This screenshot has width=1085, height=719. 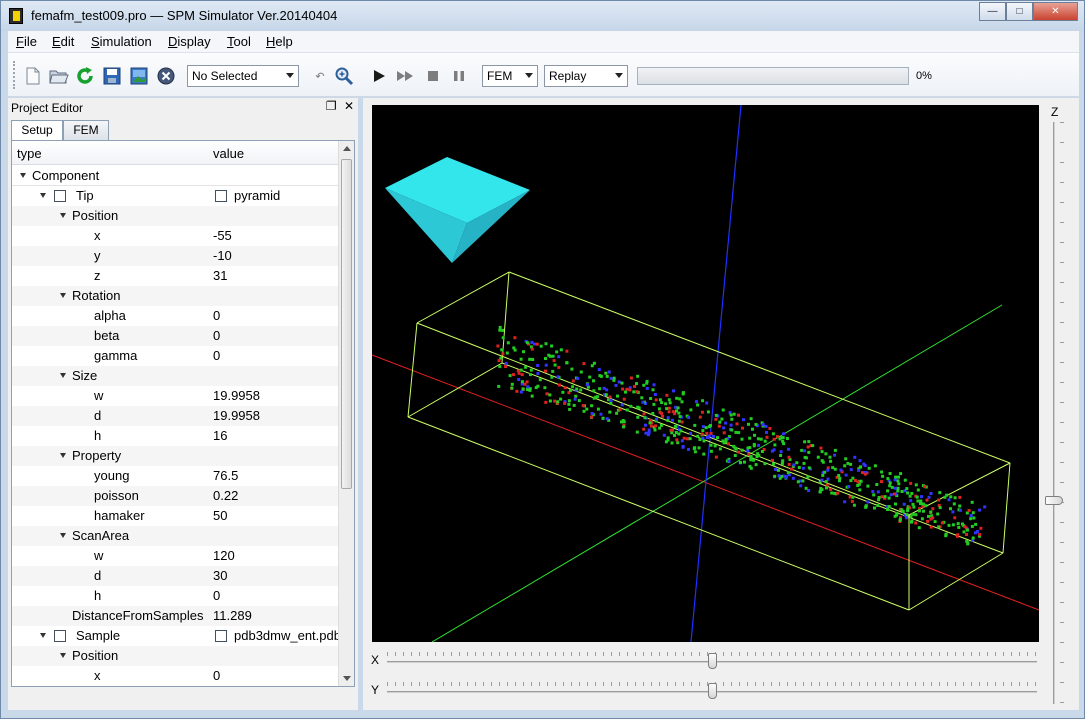 What do you see at coordinates (175, 316) in the screenshot?
I see `tree-row: alpha 0` at bounding box center [175, 316].